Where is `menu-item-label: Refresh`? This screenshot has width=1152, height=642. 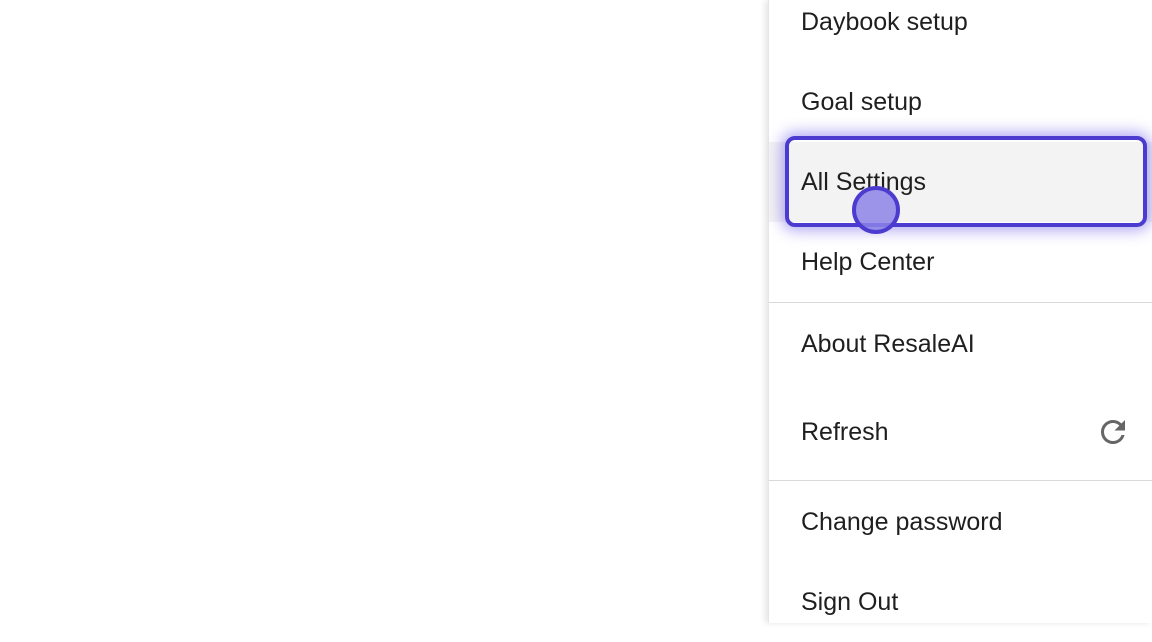 menu-item-label: Refresh is located at coordinates (845, 431).